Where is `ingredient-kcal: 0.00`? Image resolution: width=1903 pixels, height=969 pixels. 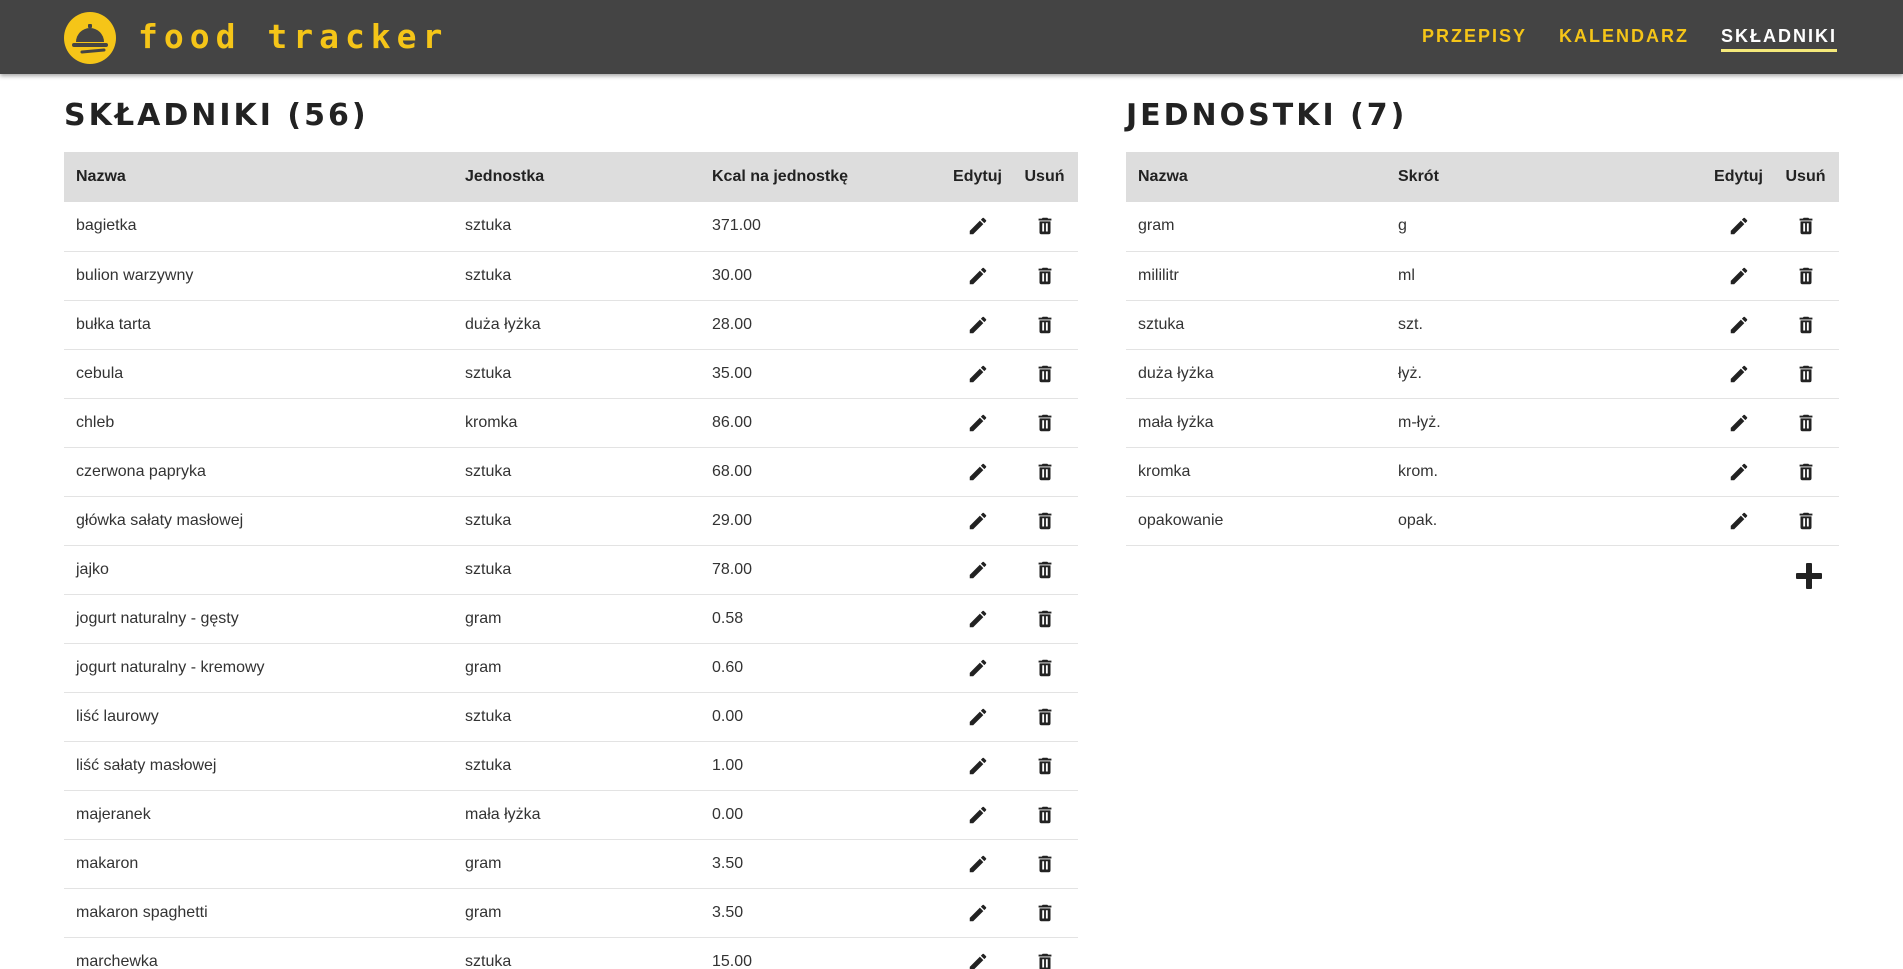
ingredient-kcal: 0.00 is located at coordinates (822, 815).